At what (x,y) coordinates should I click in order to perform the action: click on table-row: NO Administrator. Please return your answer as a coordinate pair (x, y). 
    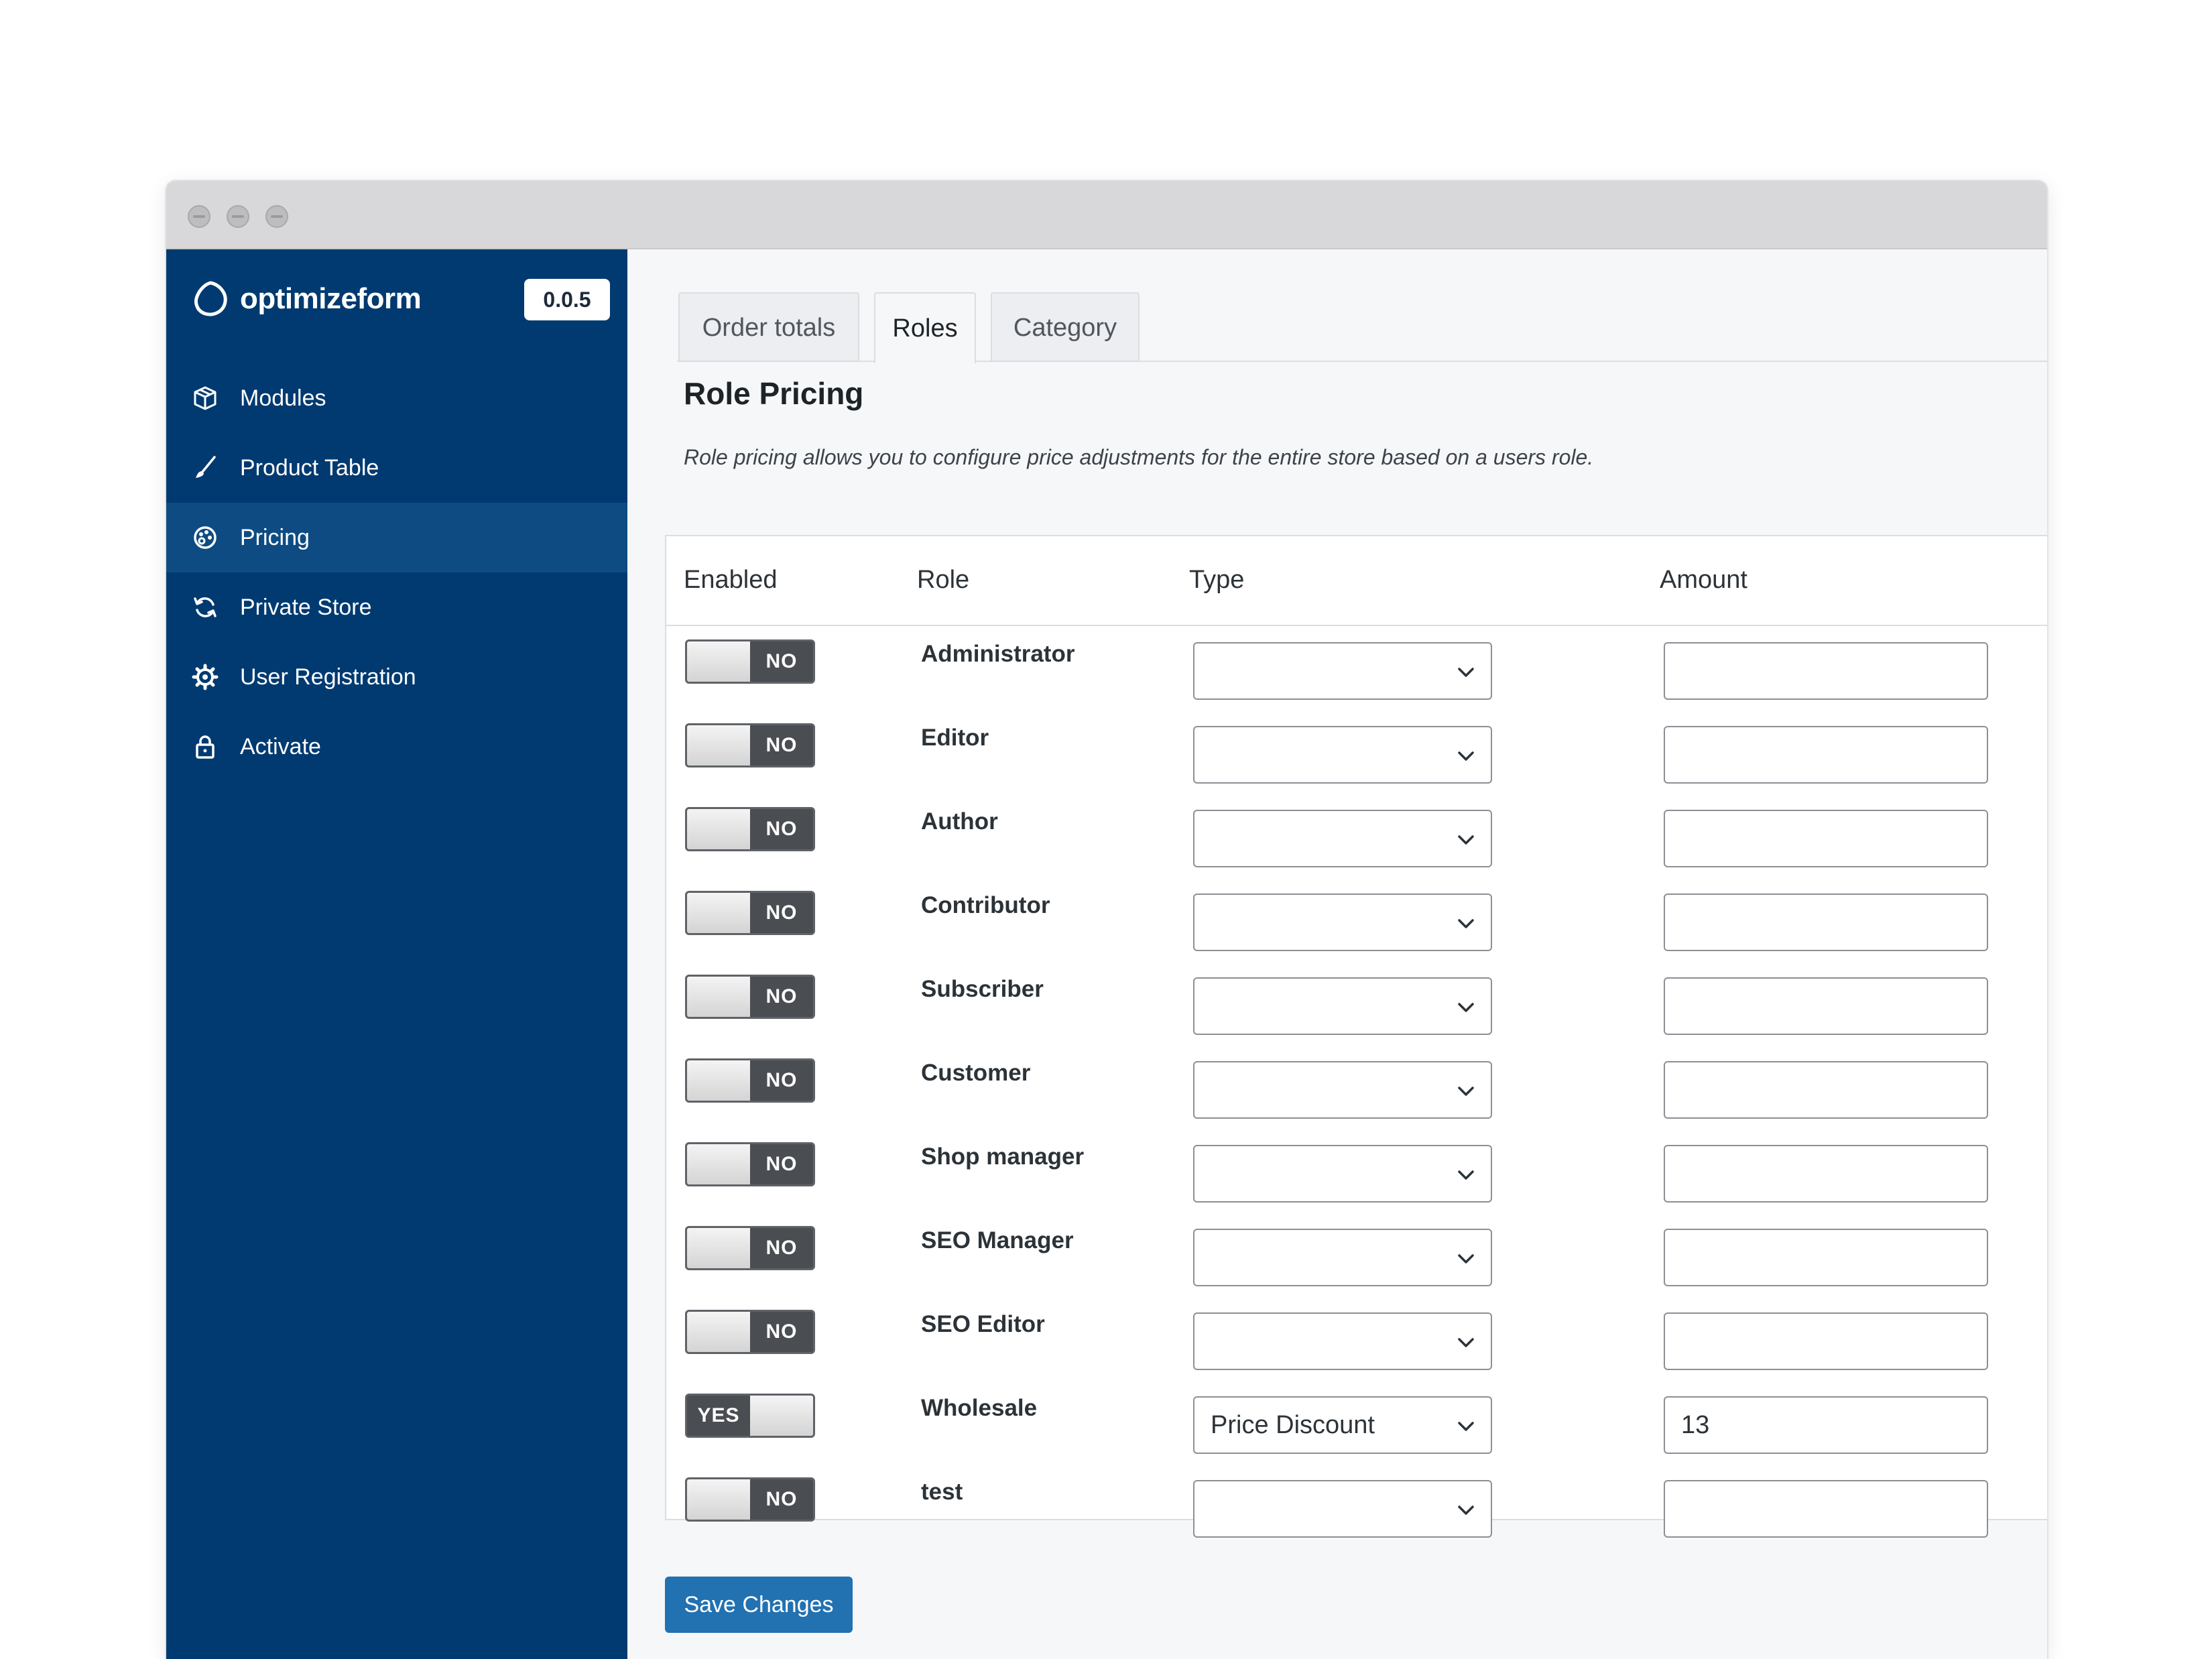
    Looking at the image, I should click on (1356, 669).